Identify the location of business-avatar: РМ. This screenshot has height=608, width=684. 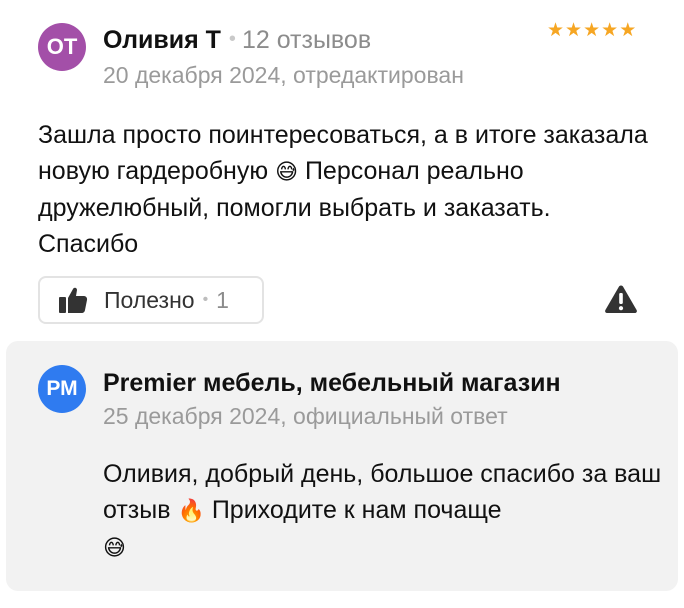
(62, 389).